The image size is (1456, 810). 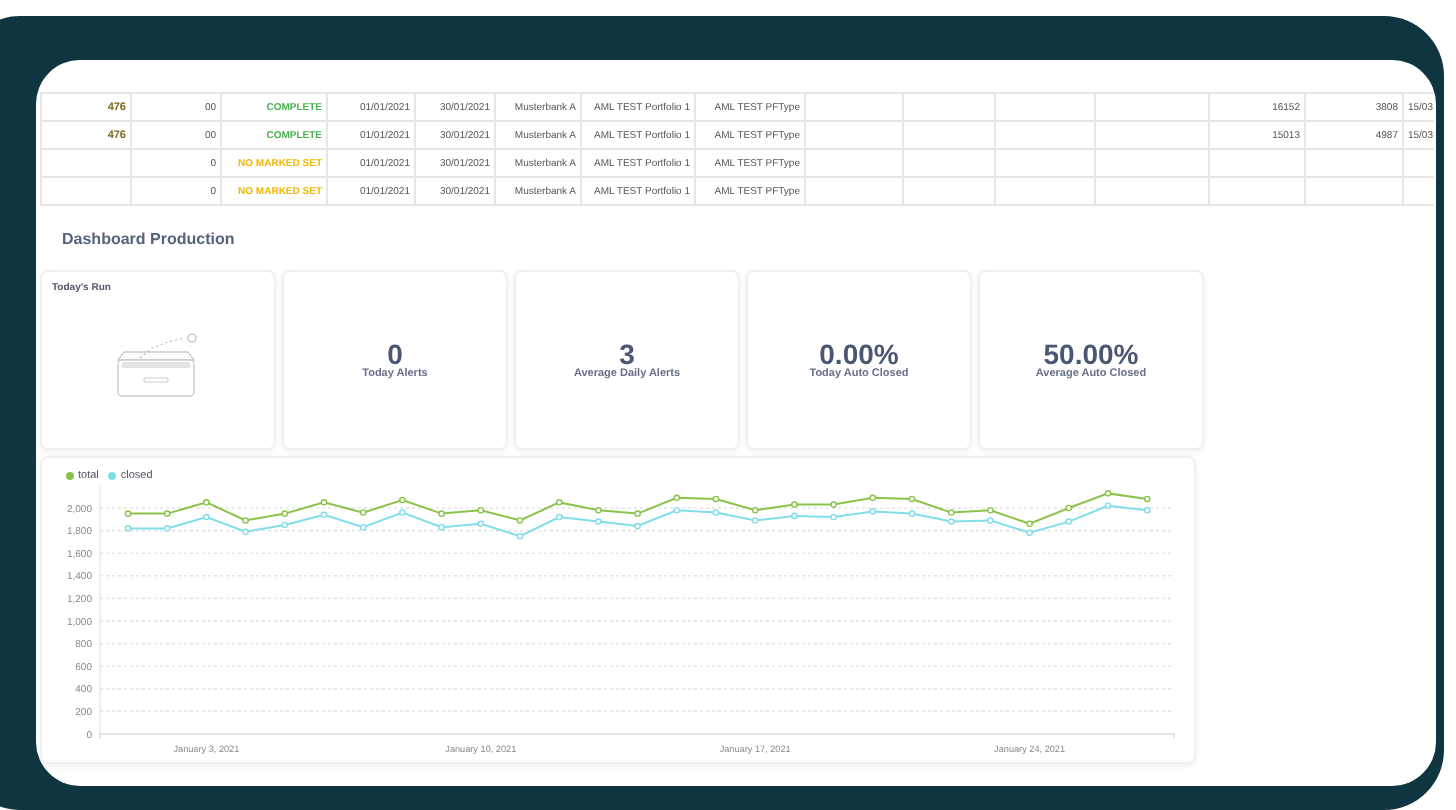 I want to click on stat-value: 50.00%, so click(x=1091, y=354).